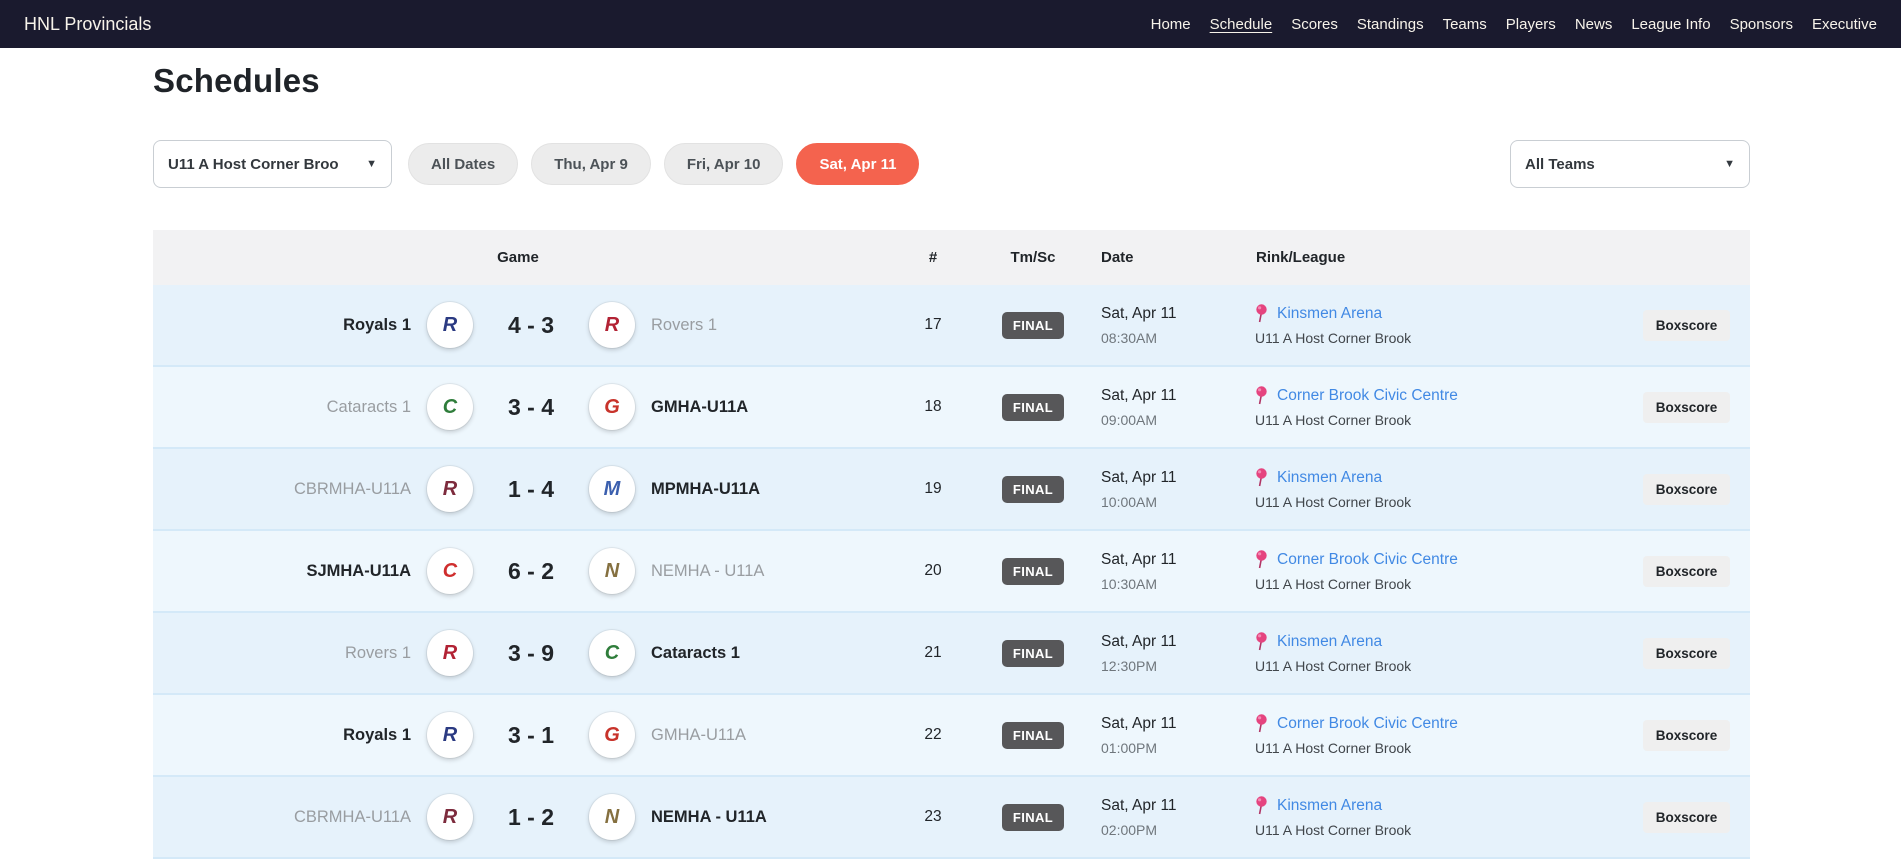 This screenshot has width=1901, height=862. What do you see at coordinates (1594, 24) in the screenshot?
I see `nav-item: News` at bounding box center [1594, 24].